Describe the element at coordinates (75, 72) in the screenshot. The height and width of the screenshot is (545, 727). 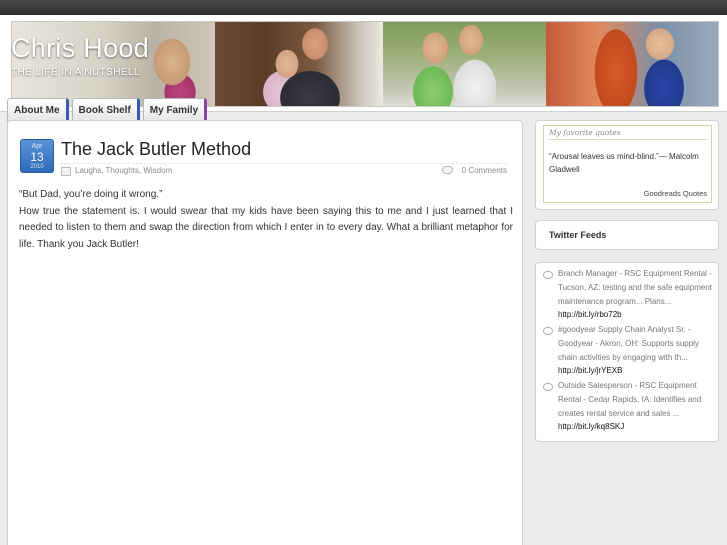
I see `site-tagline: THE LIFE IN A NUTSHELL` at that location.